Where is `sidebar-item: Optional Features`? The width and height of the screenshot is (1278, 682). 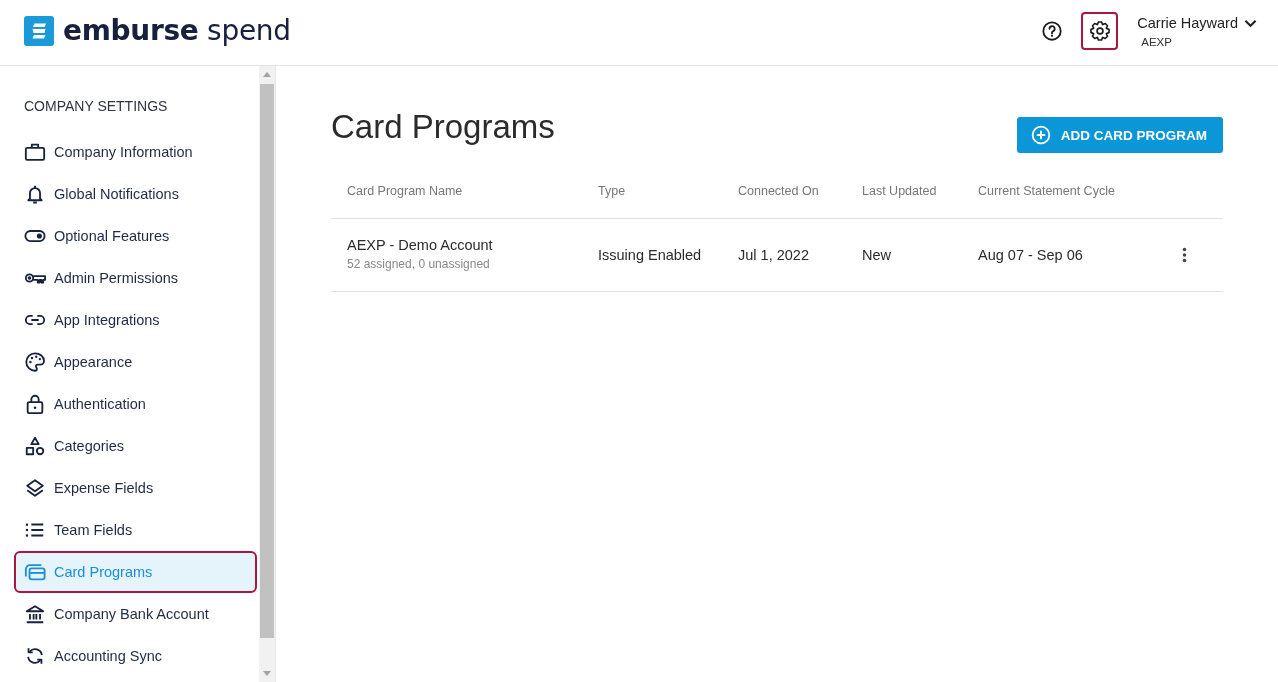 sidebar-item: Optional Features is located at coordinates (135, 236).